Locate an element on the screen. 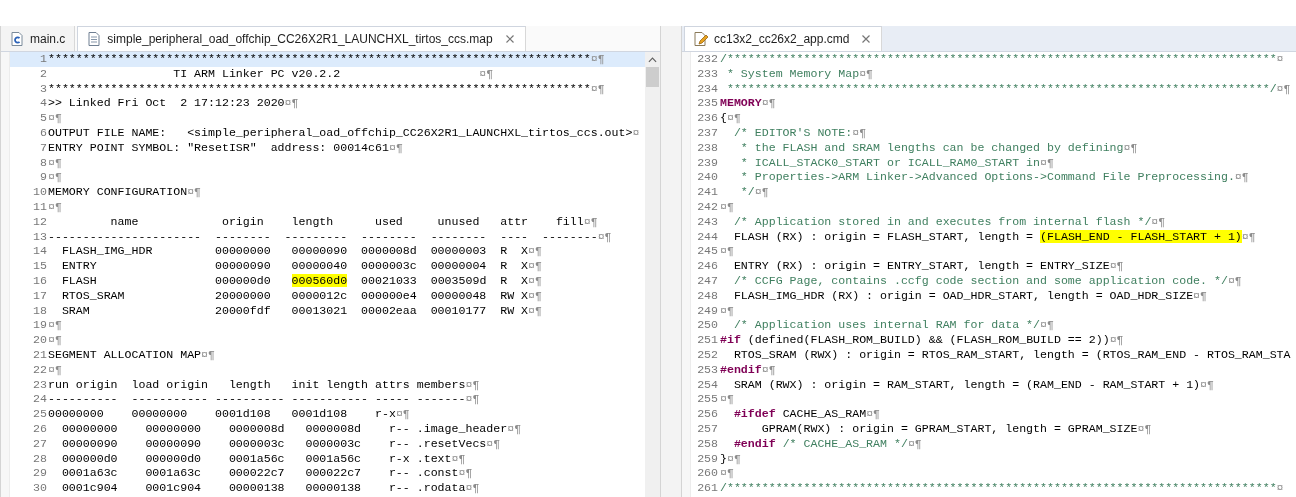 The width and height of the screenshot is (1296, 497). line-number: 7 is located at coordinates (43, 148).